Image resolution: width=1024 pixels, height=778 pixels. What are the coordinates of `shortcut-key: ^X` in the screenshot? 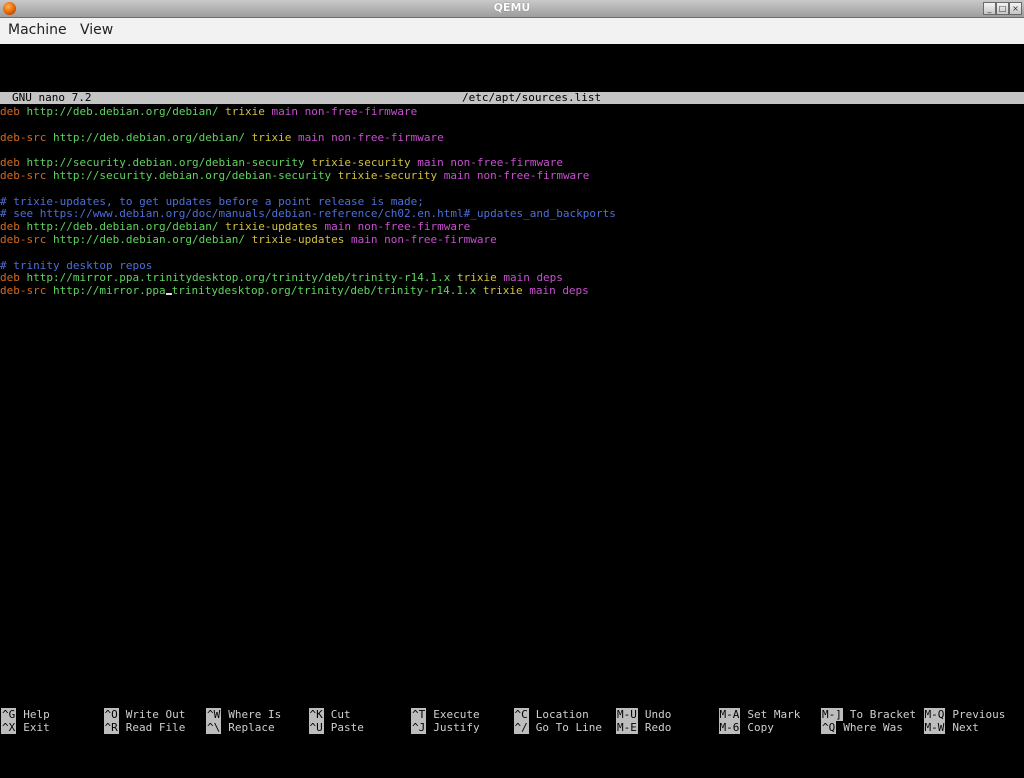 It's located at (9, 727).